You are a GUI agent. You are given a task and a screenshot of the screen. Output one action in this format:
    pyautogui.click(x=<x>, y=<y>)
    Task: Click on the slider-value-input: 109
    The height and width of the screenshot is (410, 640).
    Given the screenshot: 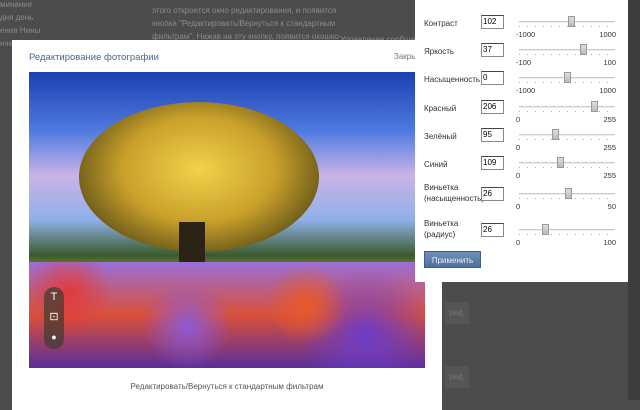 What is the action you would take?
    pyautogui.click(x=492, y=163)
    